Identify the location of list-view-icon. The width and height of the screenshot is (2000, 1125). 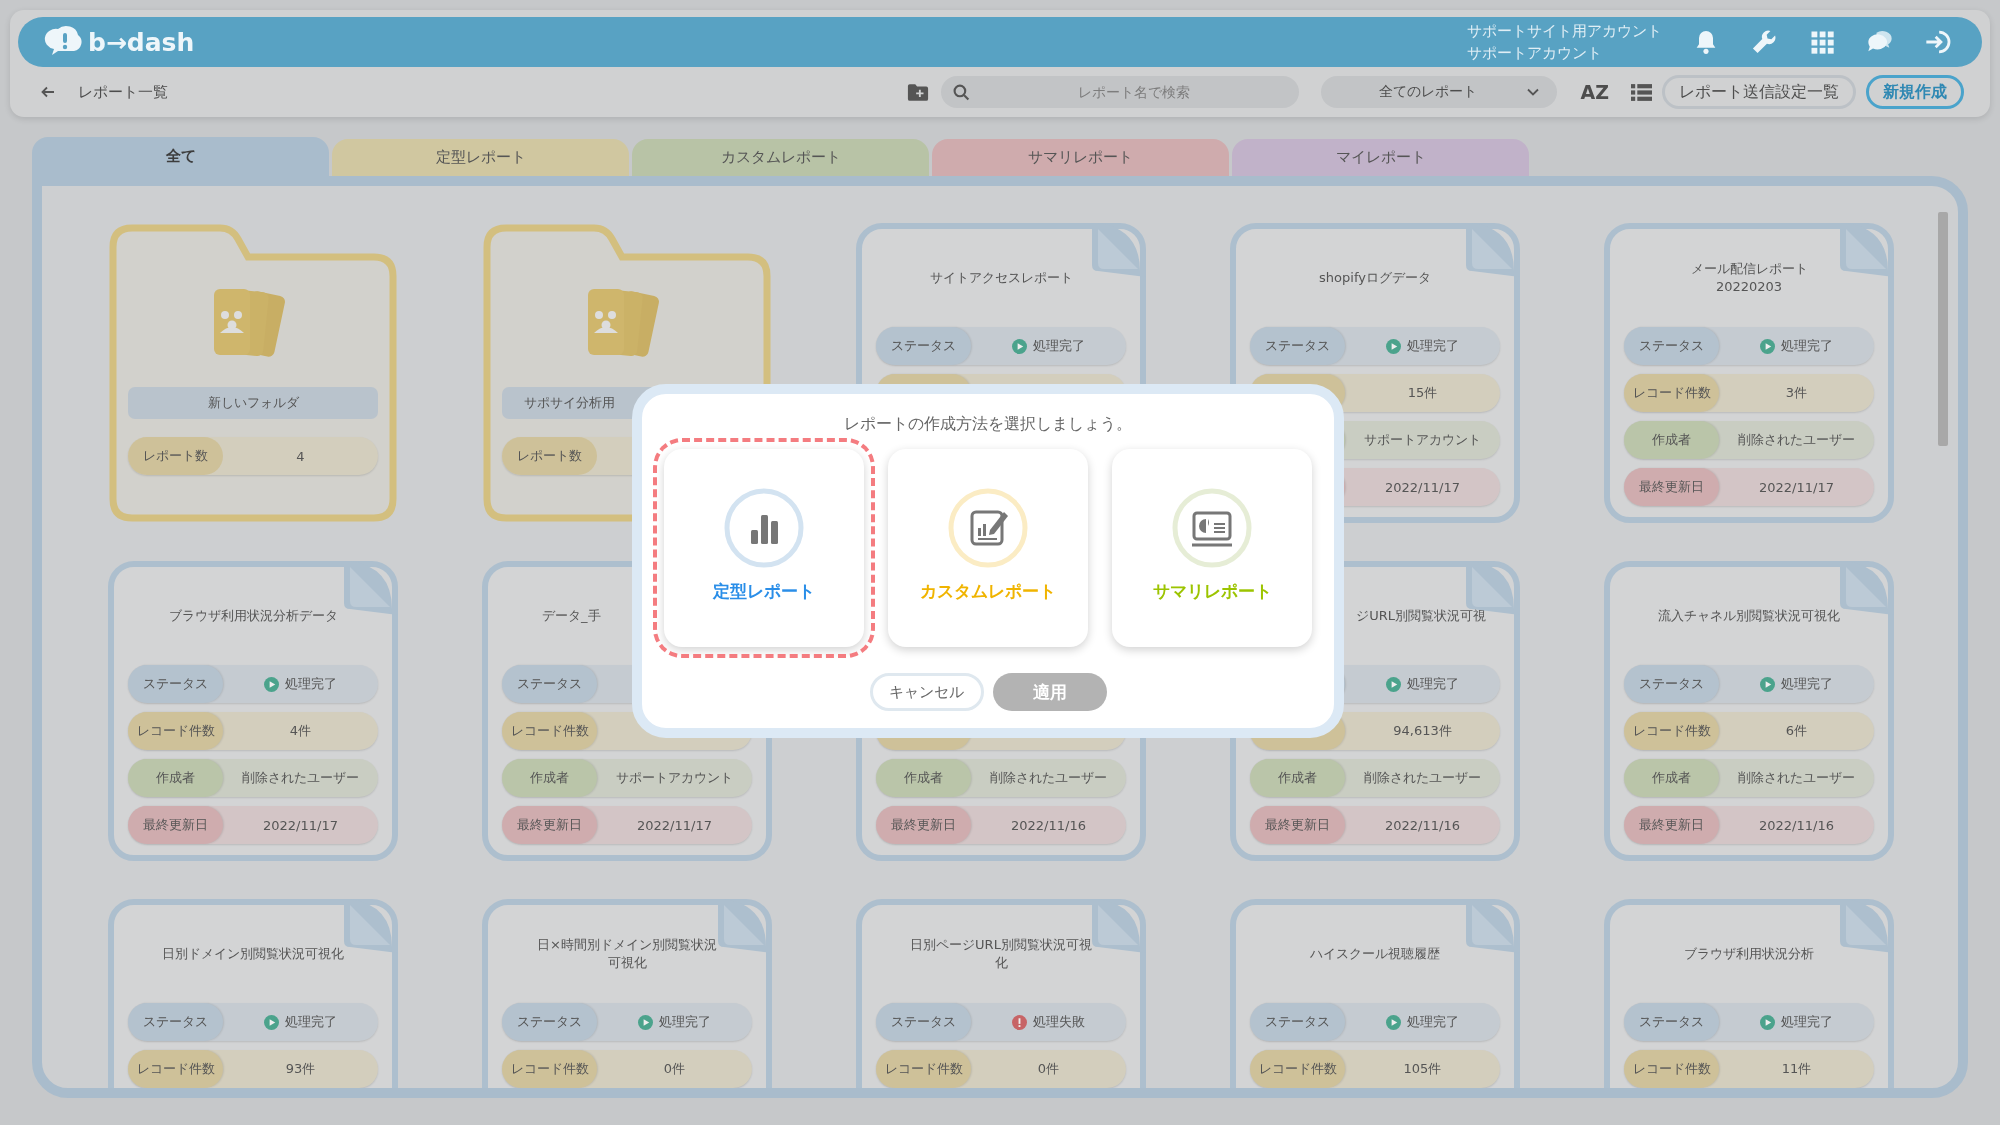
(1641, 92).